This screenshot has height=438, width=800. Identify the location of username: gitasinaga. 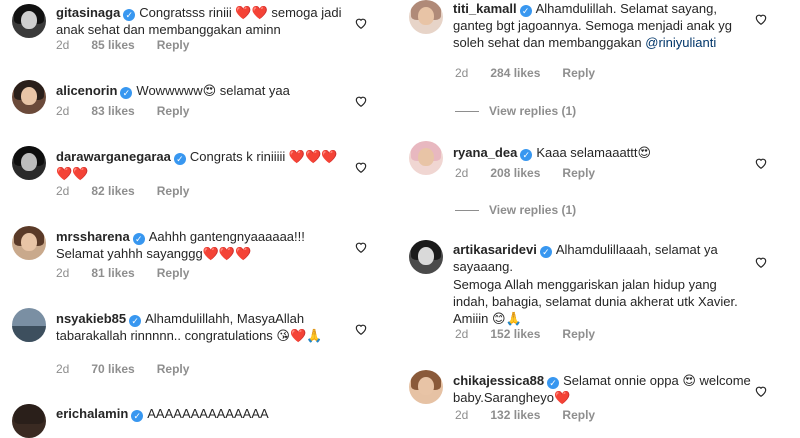
(88, 12).